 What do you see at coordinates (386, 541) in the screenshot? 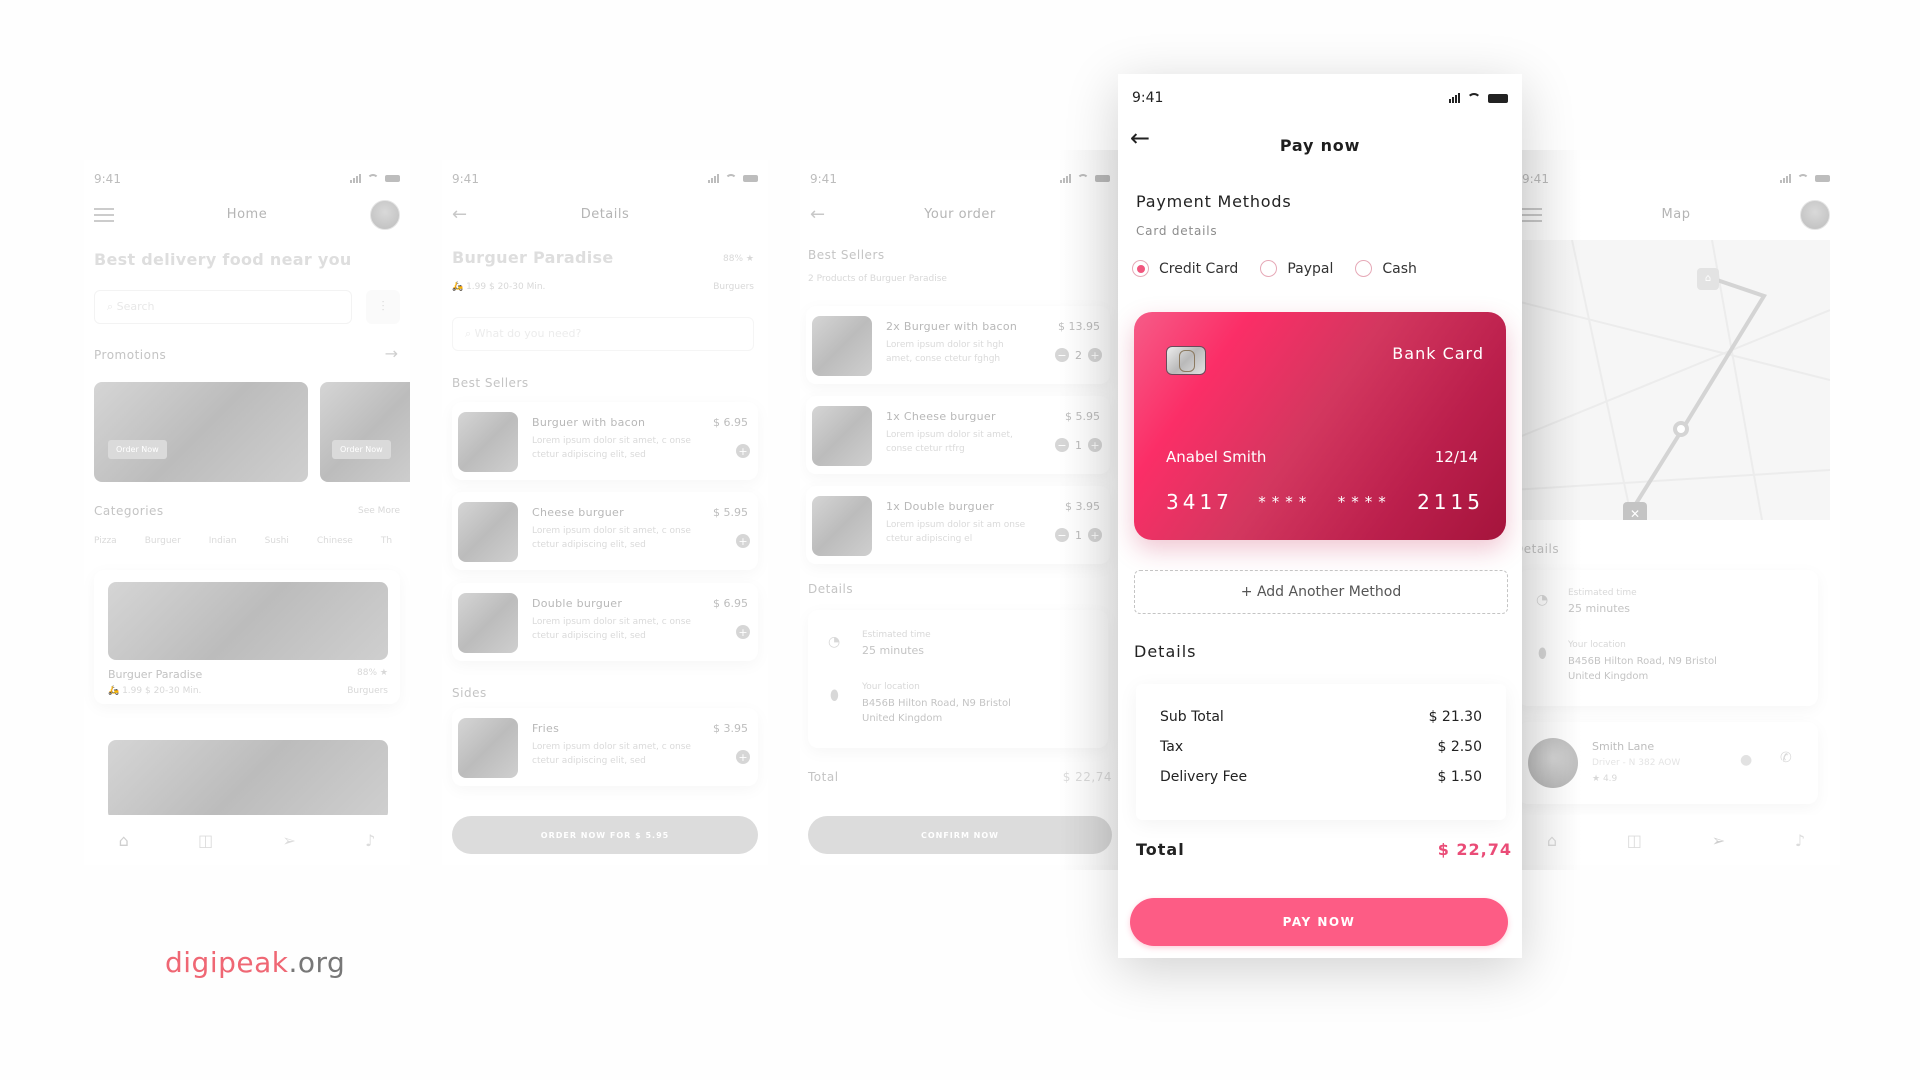
I see `category-tab: Th` at bounding box center [386, 541].